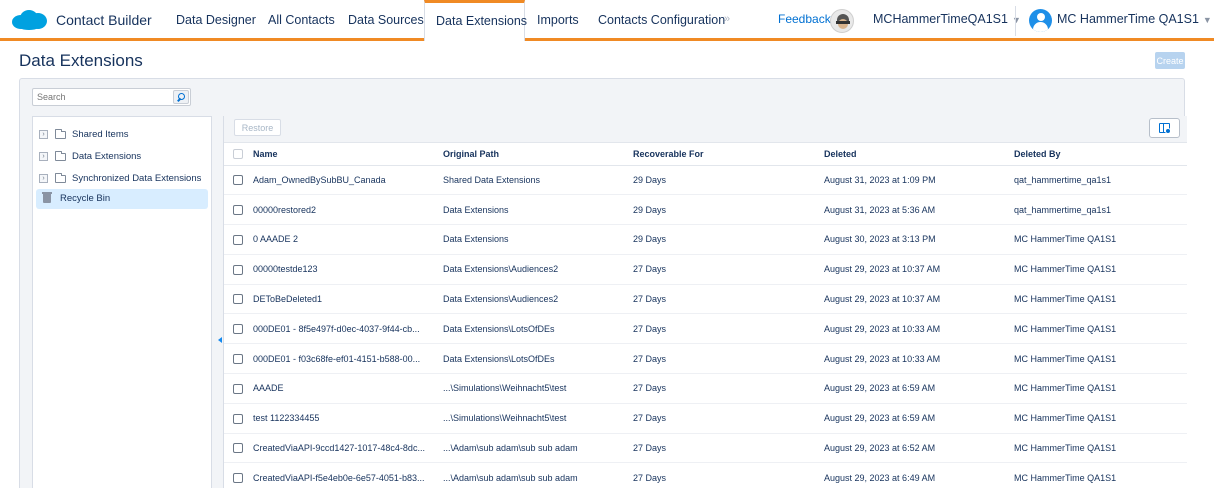  I want to click on select-all-checkbox, so click(238, 154).